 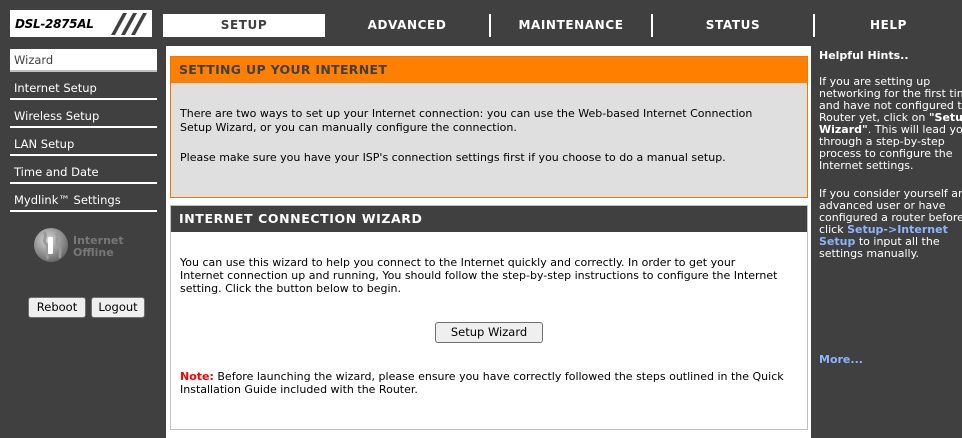 What do you see at coordinates (83, 144) in the screenshot?
I see `sidebar-item-lan-setup: LAN Setup` at bounding box center [83, 144].